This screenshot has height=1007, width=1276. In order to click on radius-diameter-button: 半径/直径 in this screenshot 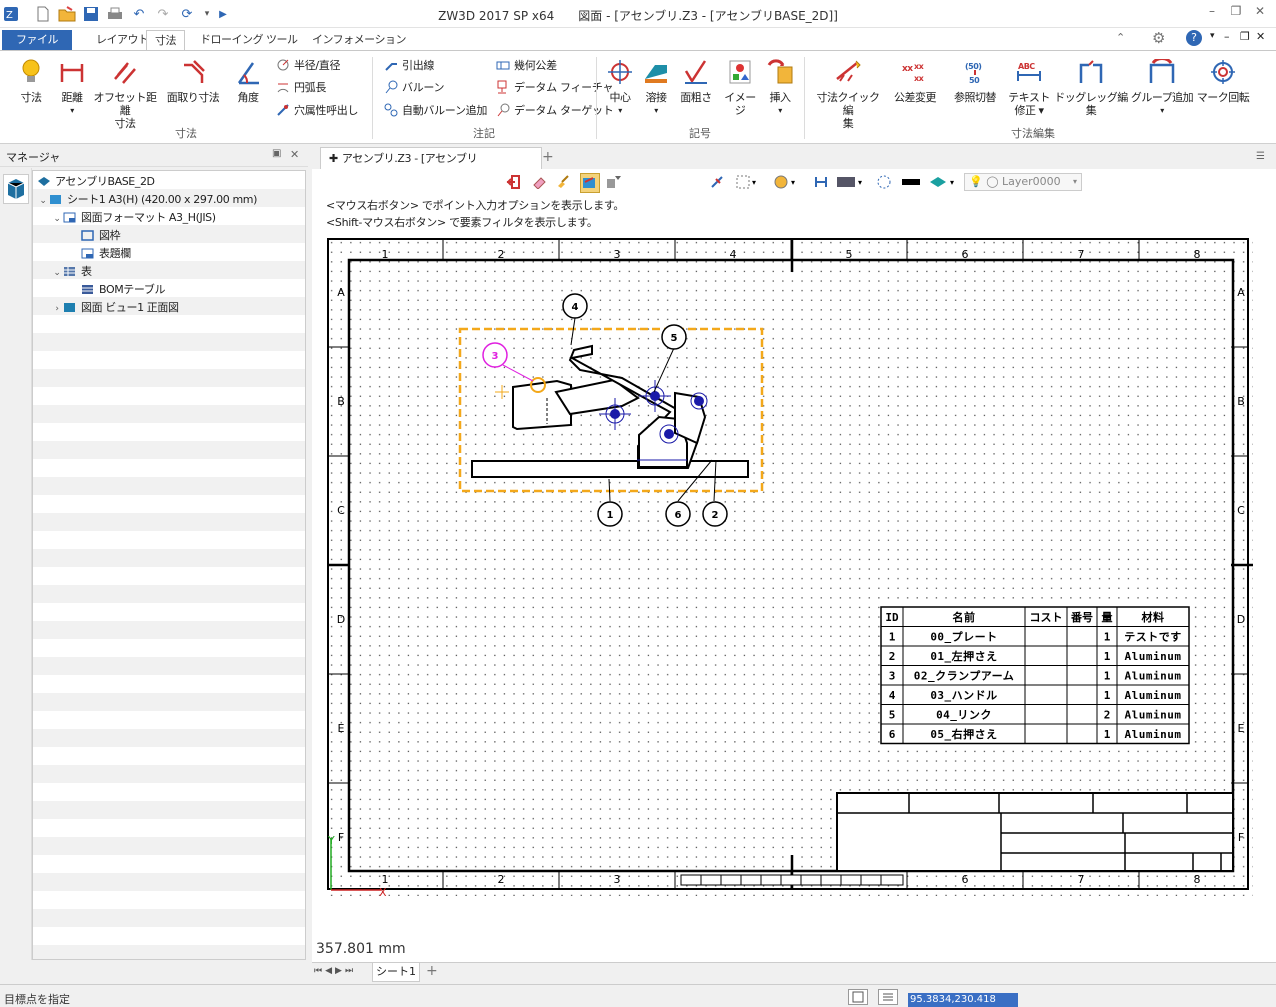, I will do `click(308, 66)`.